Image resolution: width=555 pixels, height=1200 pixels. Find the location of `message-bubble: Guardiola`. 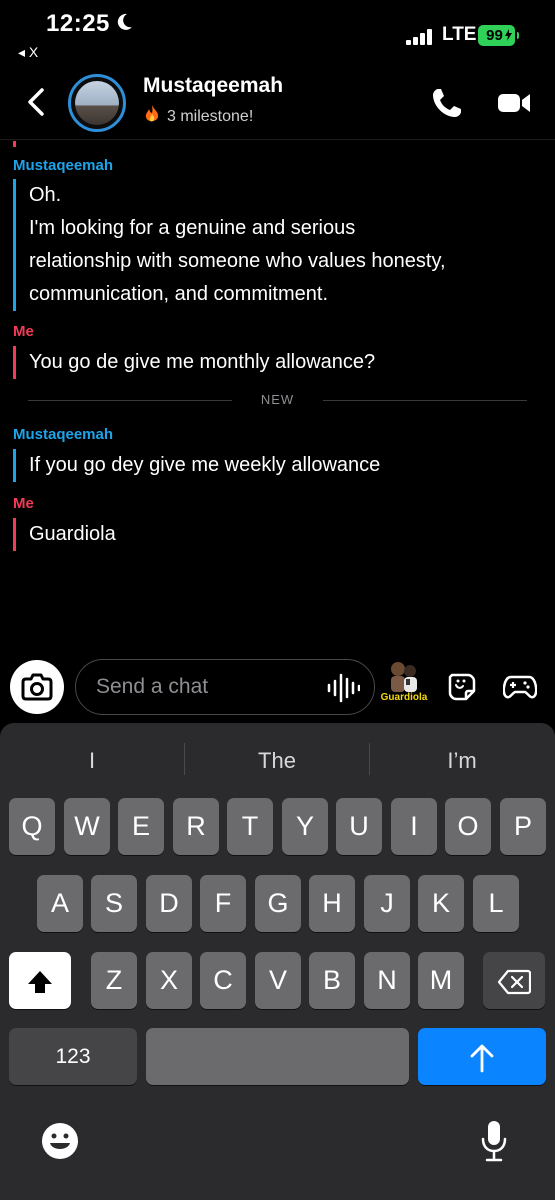

message-bubble: Guardiola is located at coordinates (64, 534).